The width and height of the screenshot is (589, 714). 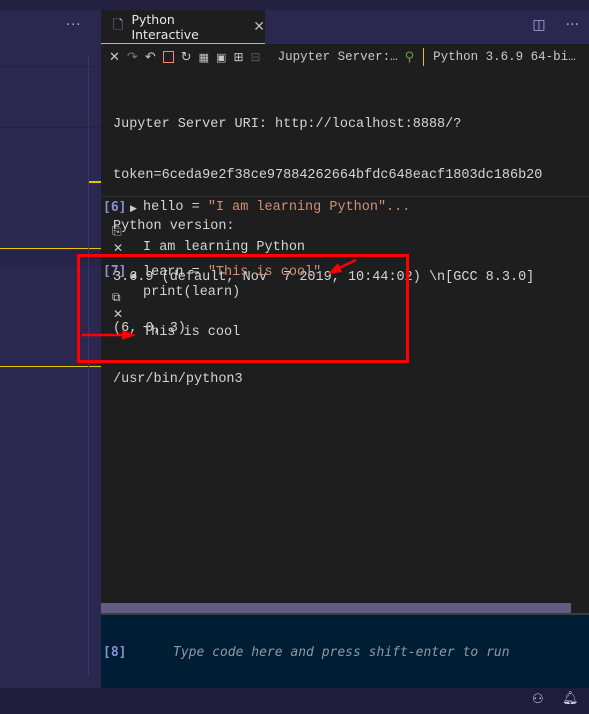 I want to click on bell-icon: 🔔︎, so click(x=570, y=698).